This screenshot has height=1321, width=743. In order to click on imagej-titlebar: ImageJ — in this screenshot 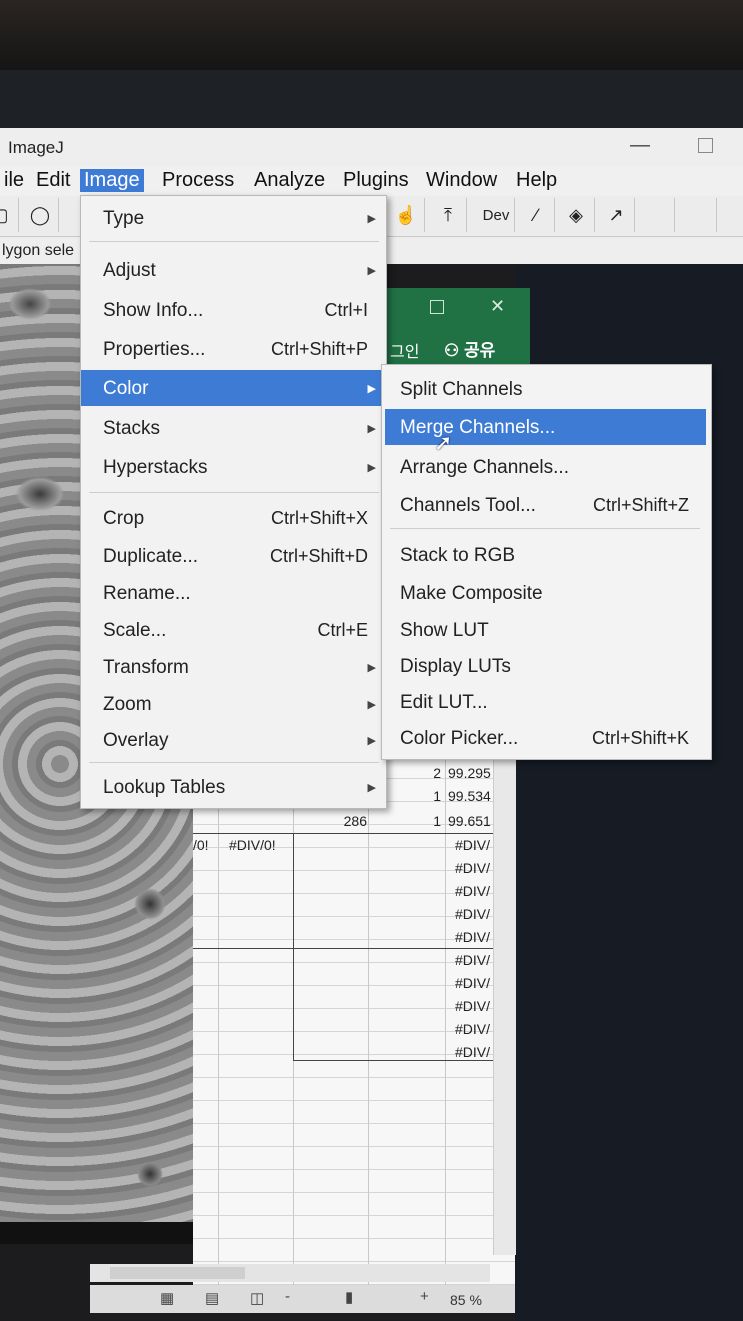, I will do `click(371, 147)`.